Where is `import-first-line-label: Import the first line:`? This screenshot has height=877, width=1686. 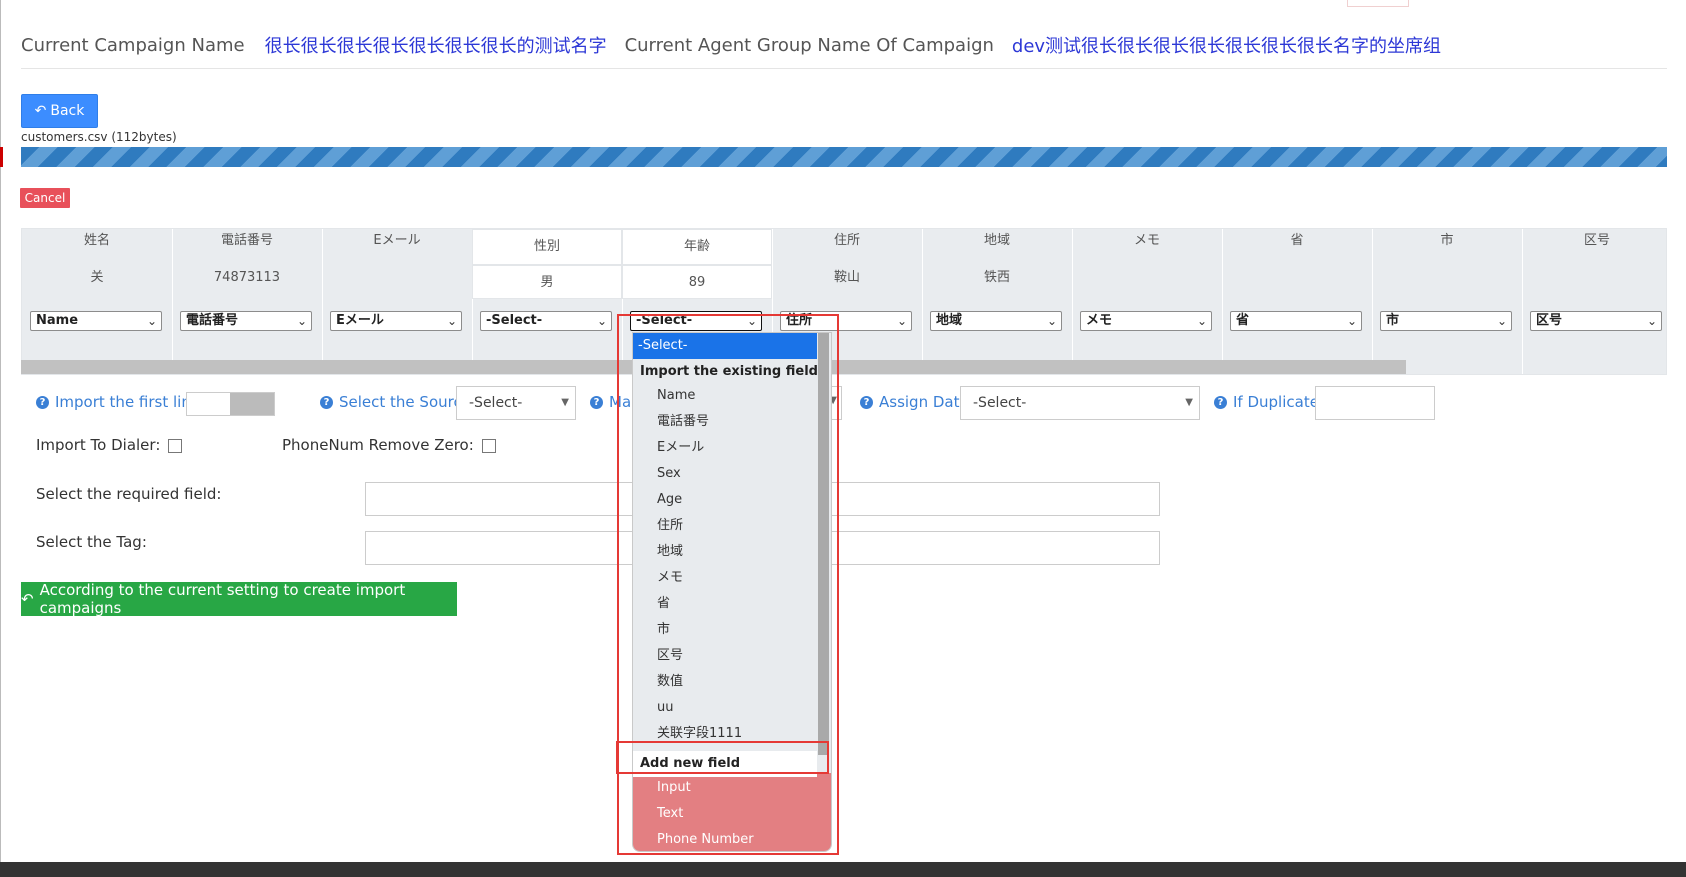 import-first-line-label: Import the first line: is located at coordinates (130, 402).